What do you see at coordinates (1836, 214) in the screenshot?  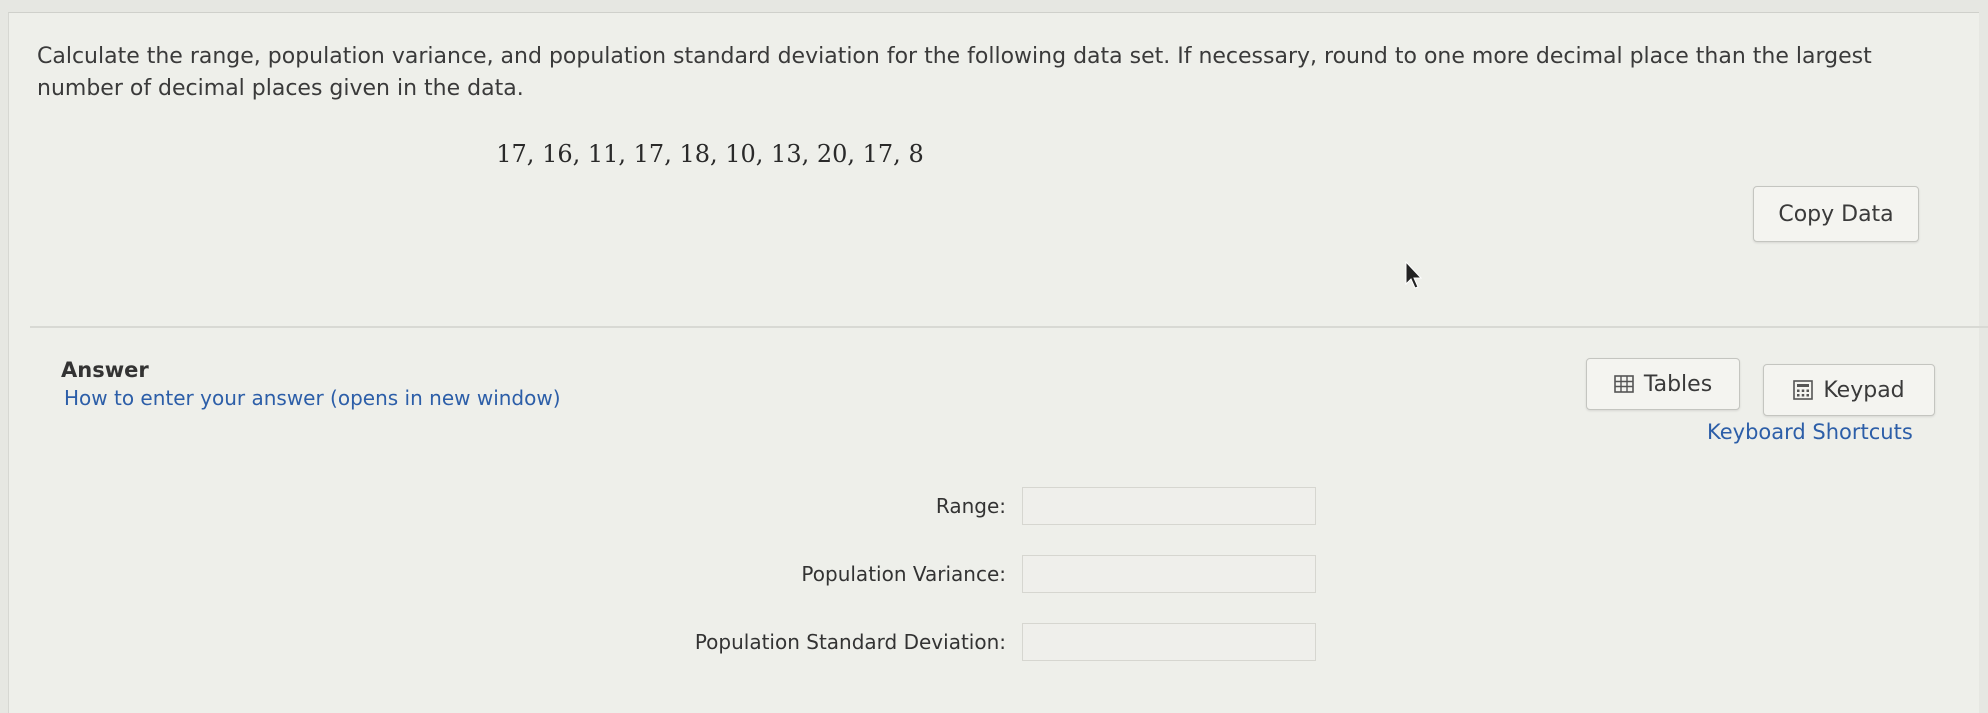 I see `copy-data-button: Copy Data` at bounding box center [1836, 214].